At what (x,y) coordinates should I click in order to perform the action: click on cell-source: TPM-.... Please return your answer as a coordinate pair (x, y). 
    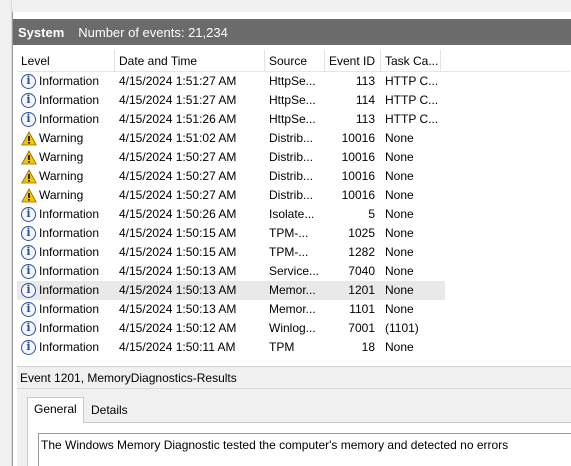
    Looking at the image, I should click on (289, 233).